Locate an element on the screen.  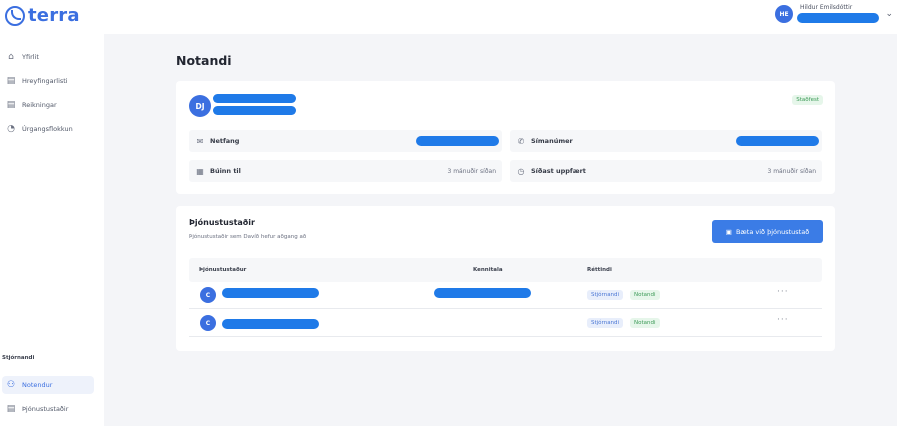
sidebar-item-label: Hreyfingarlisti is located at coordinates (45, 81).